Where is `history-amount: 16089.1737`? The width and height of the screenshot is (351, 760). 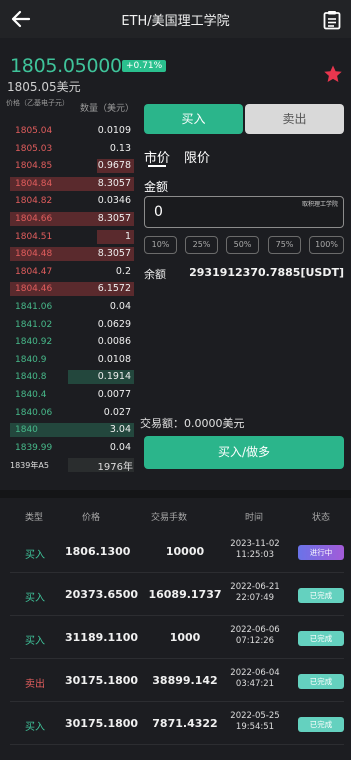 history-amount: 16089.1737 is located at coordinates (185, 594).